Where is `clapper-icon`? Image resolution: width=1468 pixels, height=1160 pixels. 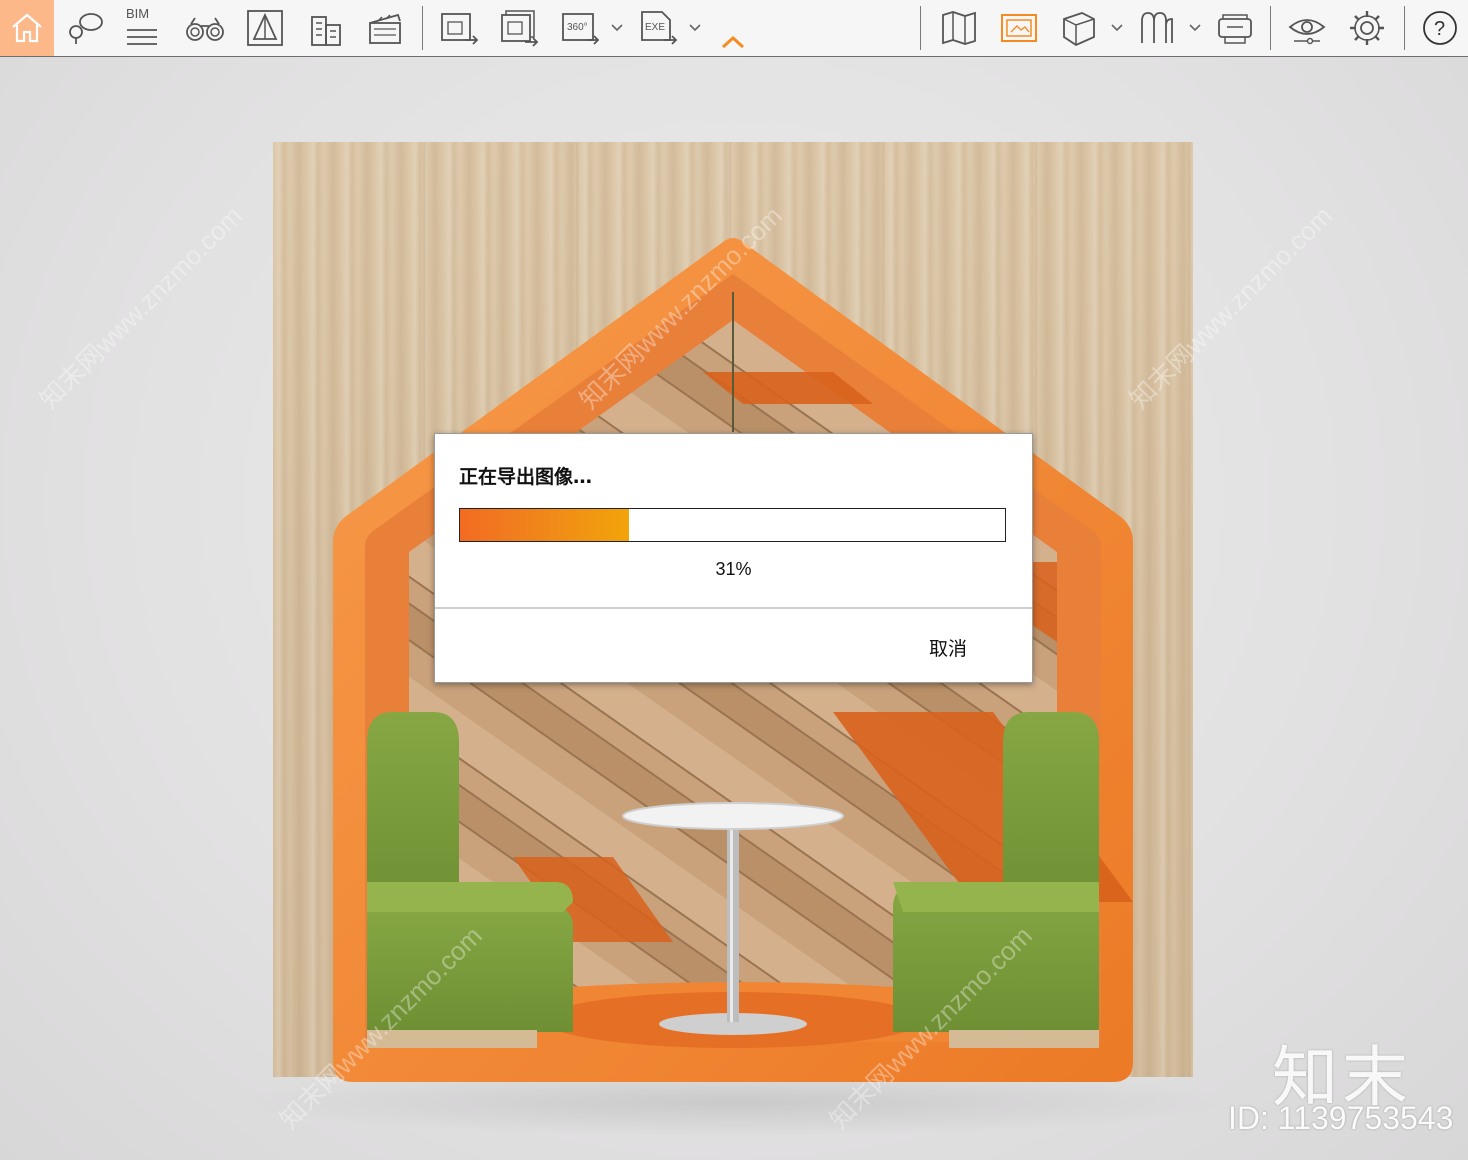
clapper-icon is located at coordinates (385, 28).